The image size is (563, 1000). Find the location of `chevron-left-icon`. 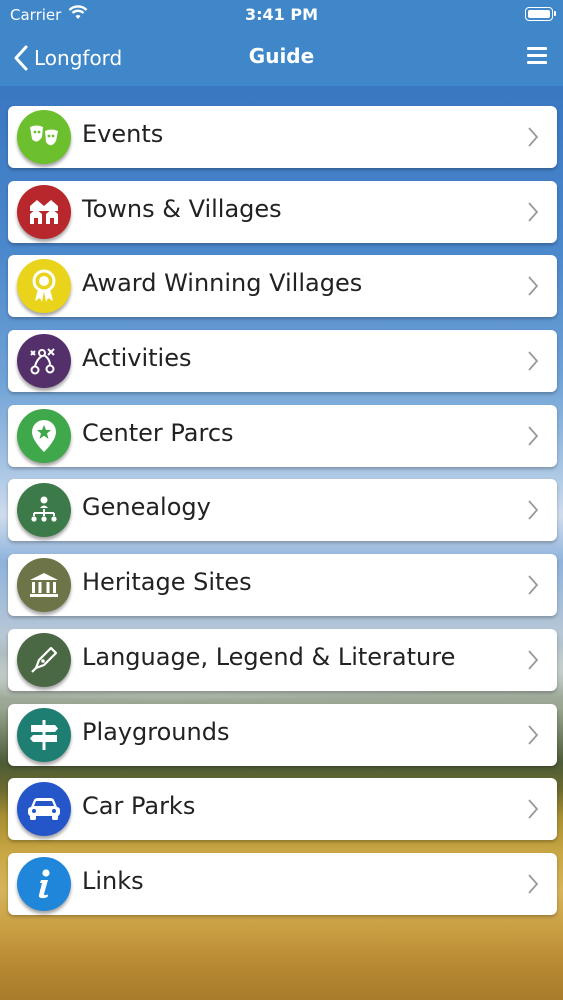

chevron-left-icon is located at coordinates (21, 58).